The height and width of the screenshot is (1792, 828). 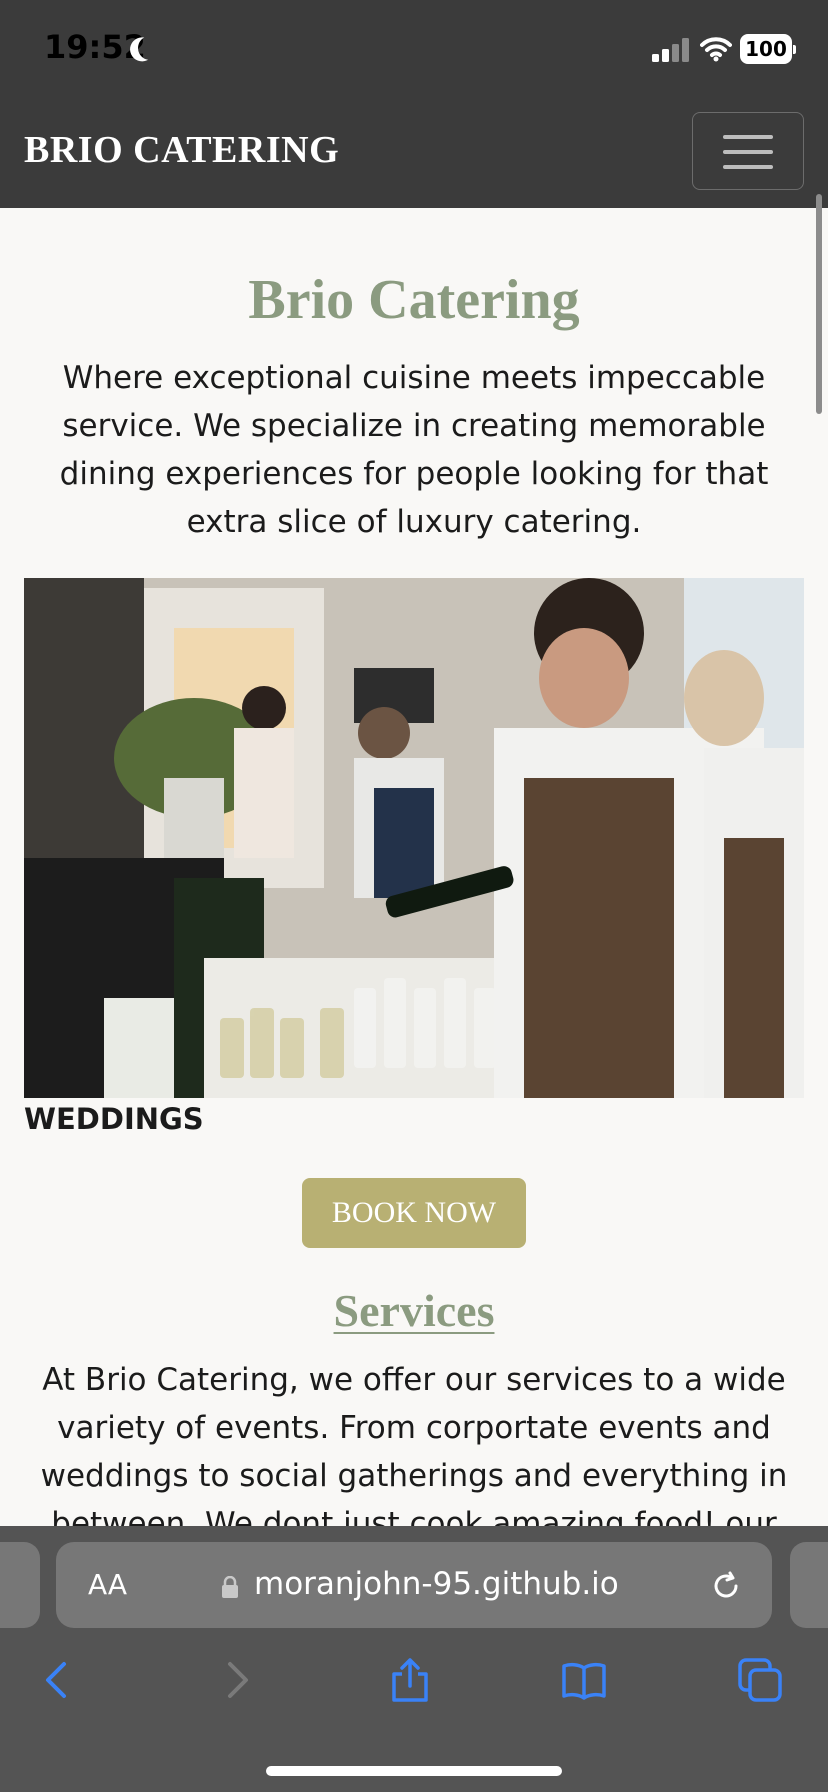 What do you see at coordinates (414, 1771) in the screenshot?
I see `home-indicator` at bounding box center [414, 1771].